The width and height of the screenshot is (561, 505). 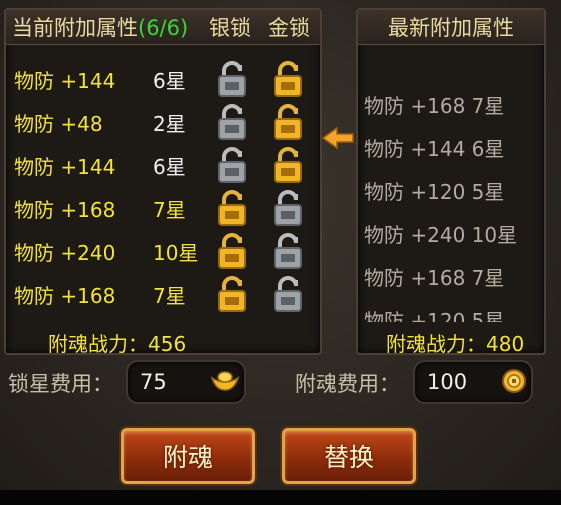 I want to click on attribute-count: (6/6), so click(x=163, y=28).